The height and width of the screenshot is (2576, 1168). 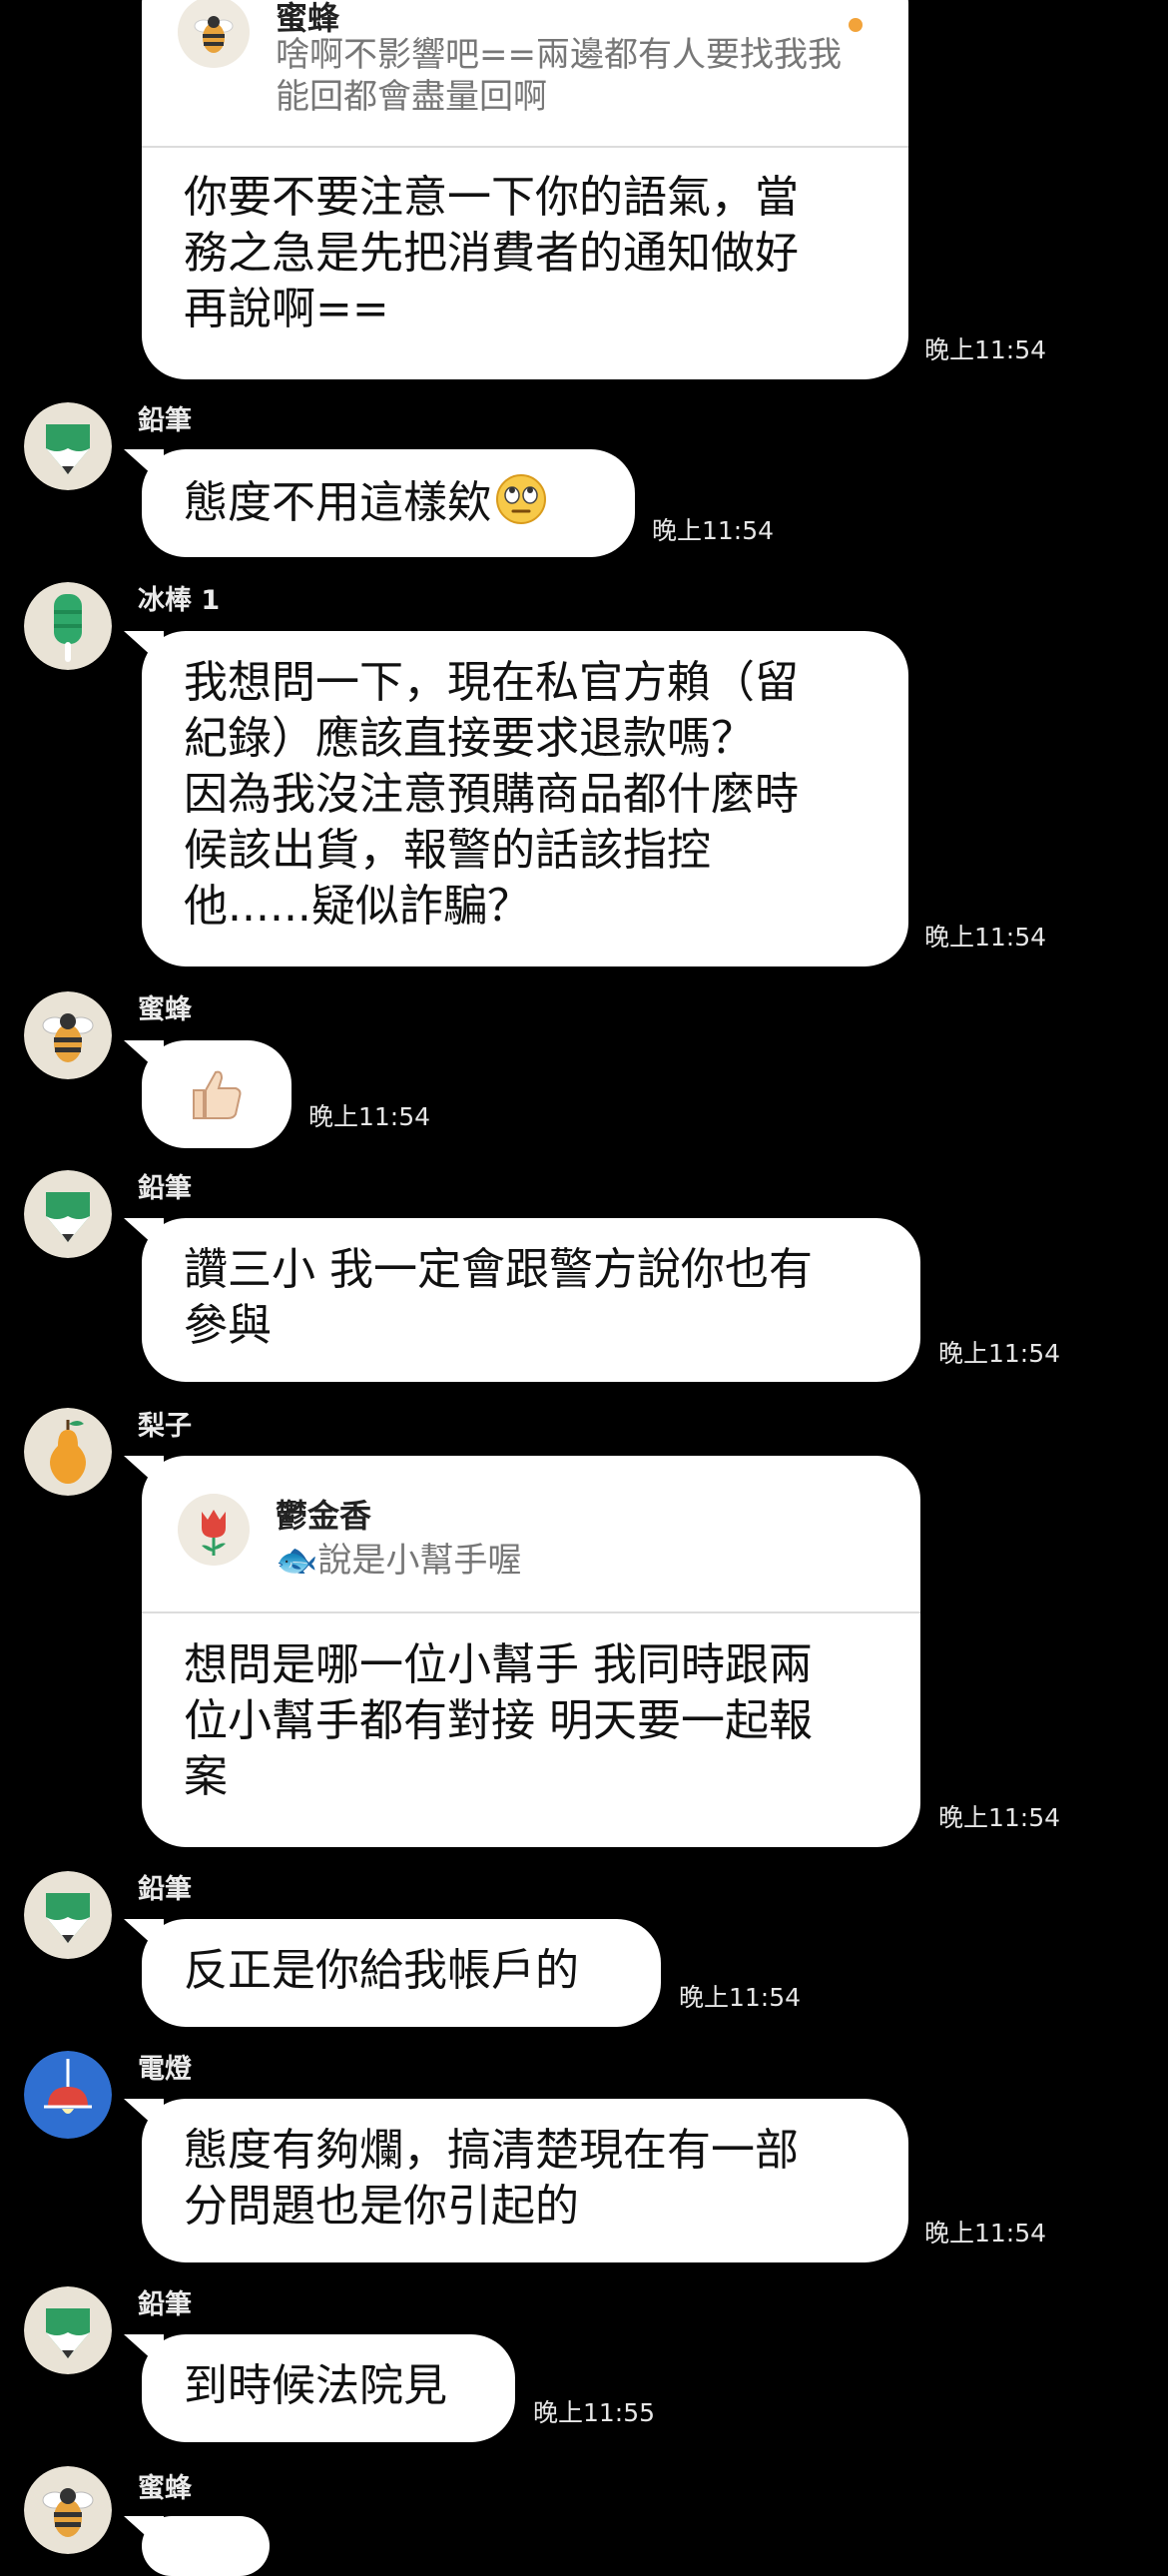 I want to click on timestamp: 晚上11:55, so click(x=594, y=2412).